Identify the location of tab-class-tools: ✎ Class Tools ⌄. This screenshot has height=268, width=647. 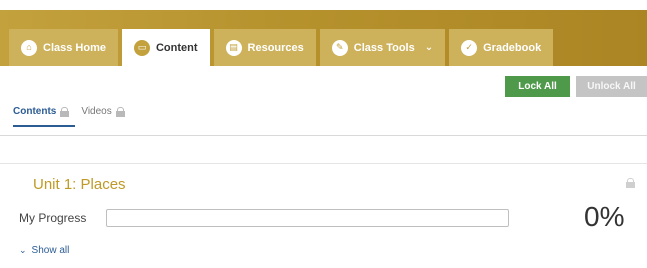
(382, 47).